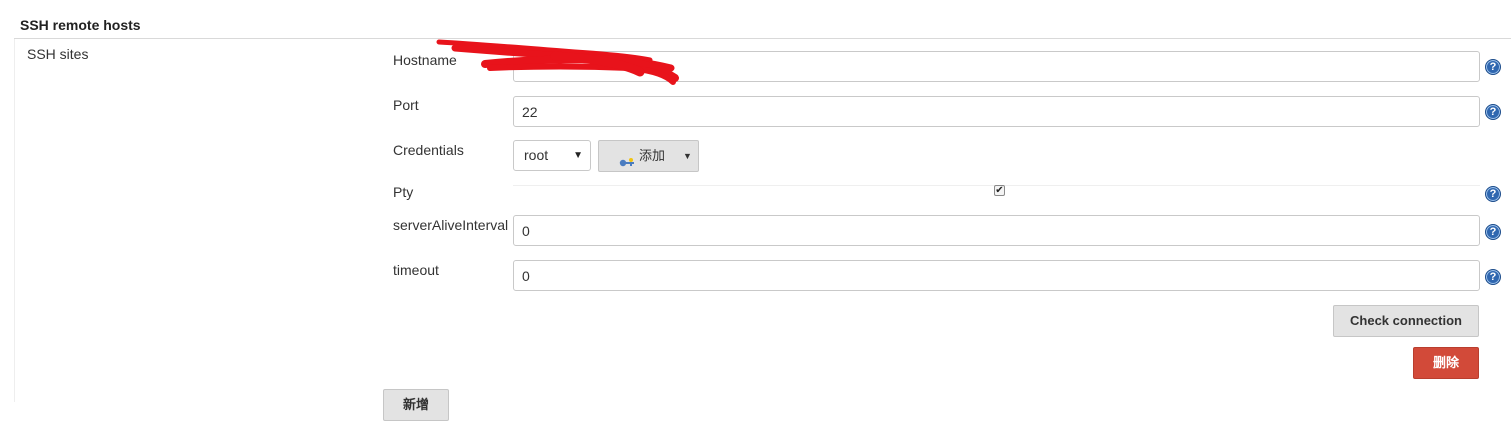 The image size is (1511, 421). What do you see at coordinates (996, 230) in the screenshot?
I see `server-alive-interval-input` at bounding box center [996, 230].